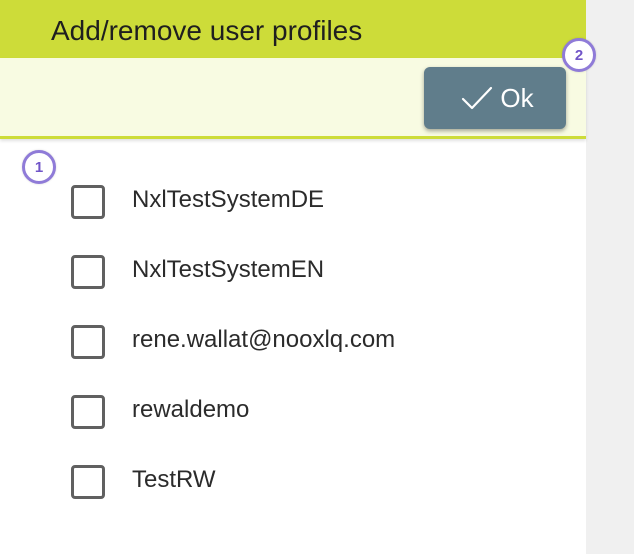  I want to click on profile-item: NxlTestSystemDE, so click(293, 200).